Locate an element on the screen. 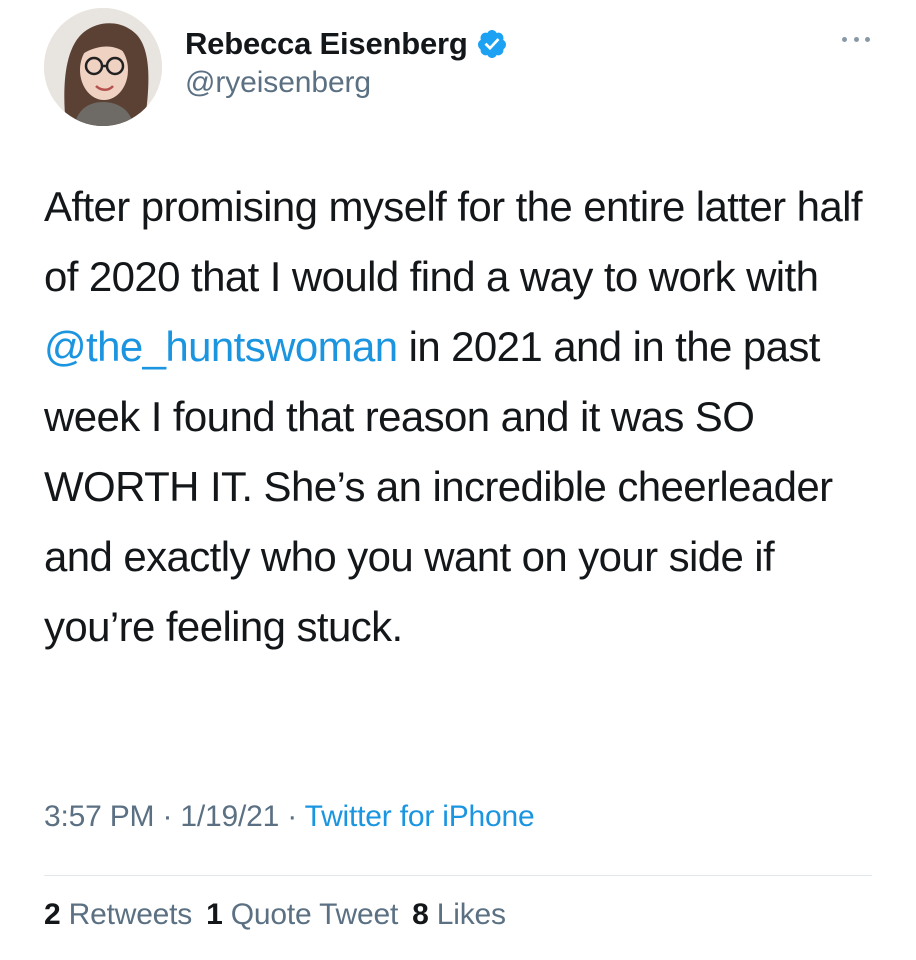  likes-label: Likes is located at coordinates (471, 914).